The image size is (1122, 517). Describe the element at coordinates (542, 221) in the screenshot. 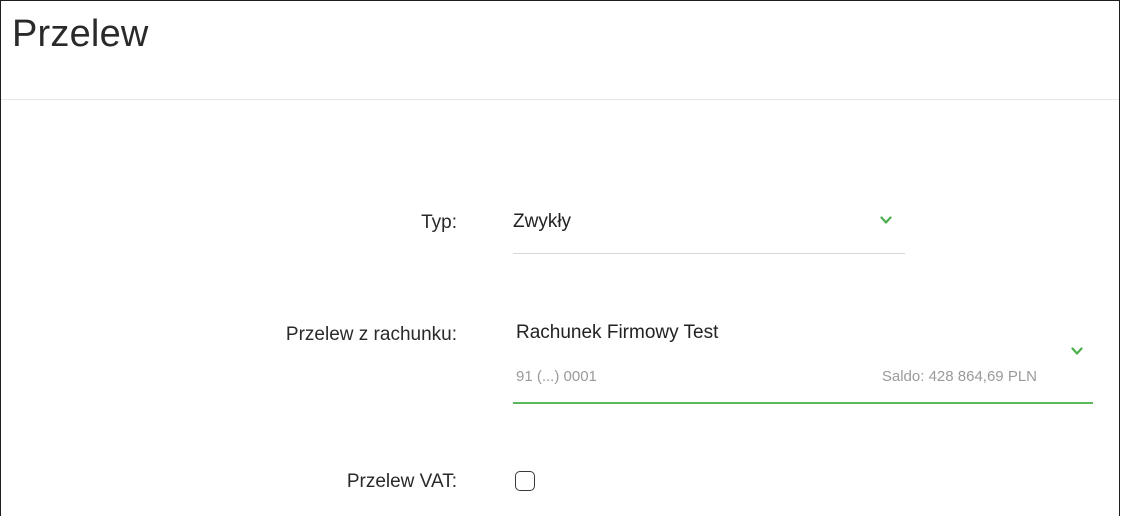

I see `type-select-value: Zwykły` at that location.